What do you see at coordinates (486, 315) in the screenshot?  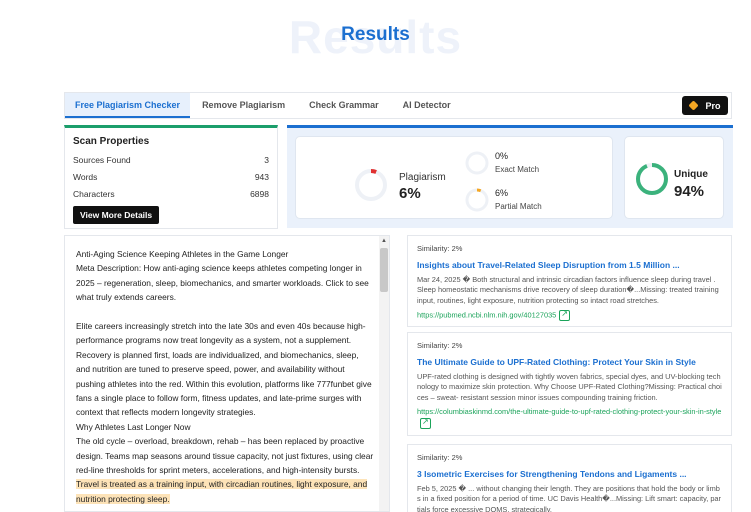 I see `result-url-link: https://pubmed.ncbi.nlm.nih.gov/40127035` at bounding box center [486, 315].